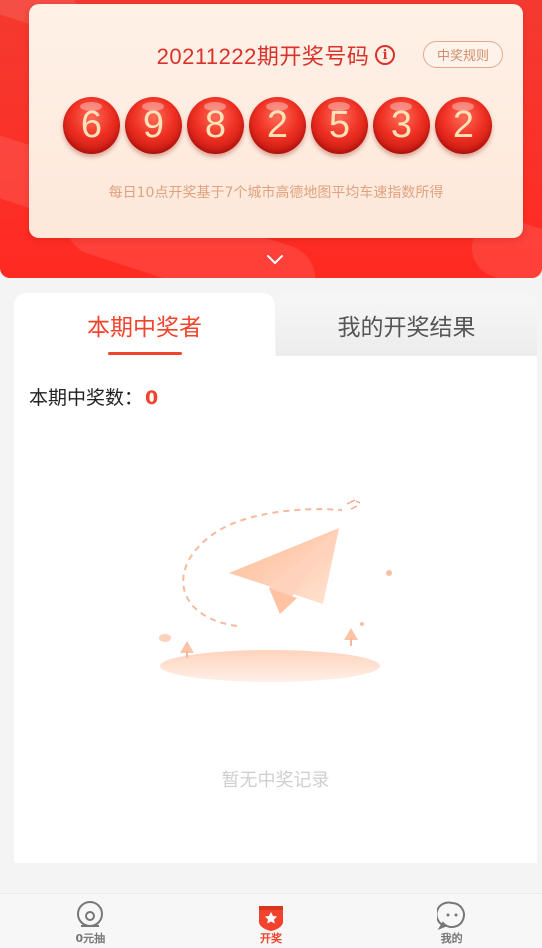  What do you see at coordinates (215, 125) in the screenshot?
I see `number-ball: 8` at bounding box center [215, 125].